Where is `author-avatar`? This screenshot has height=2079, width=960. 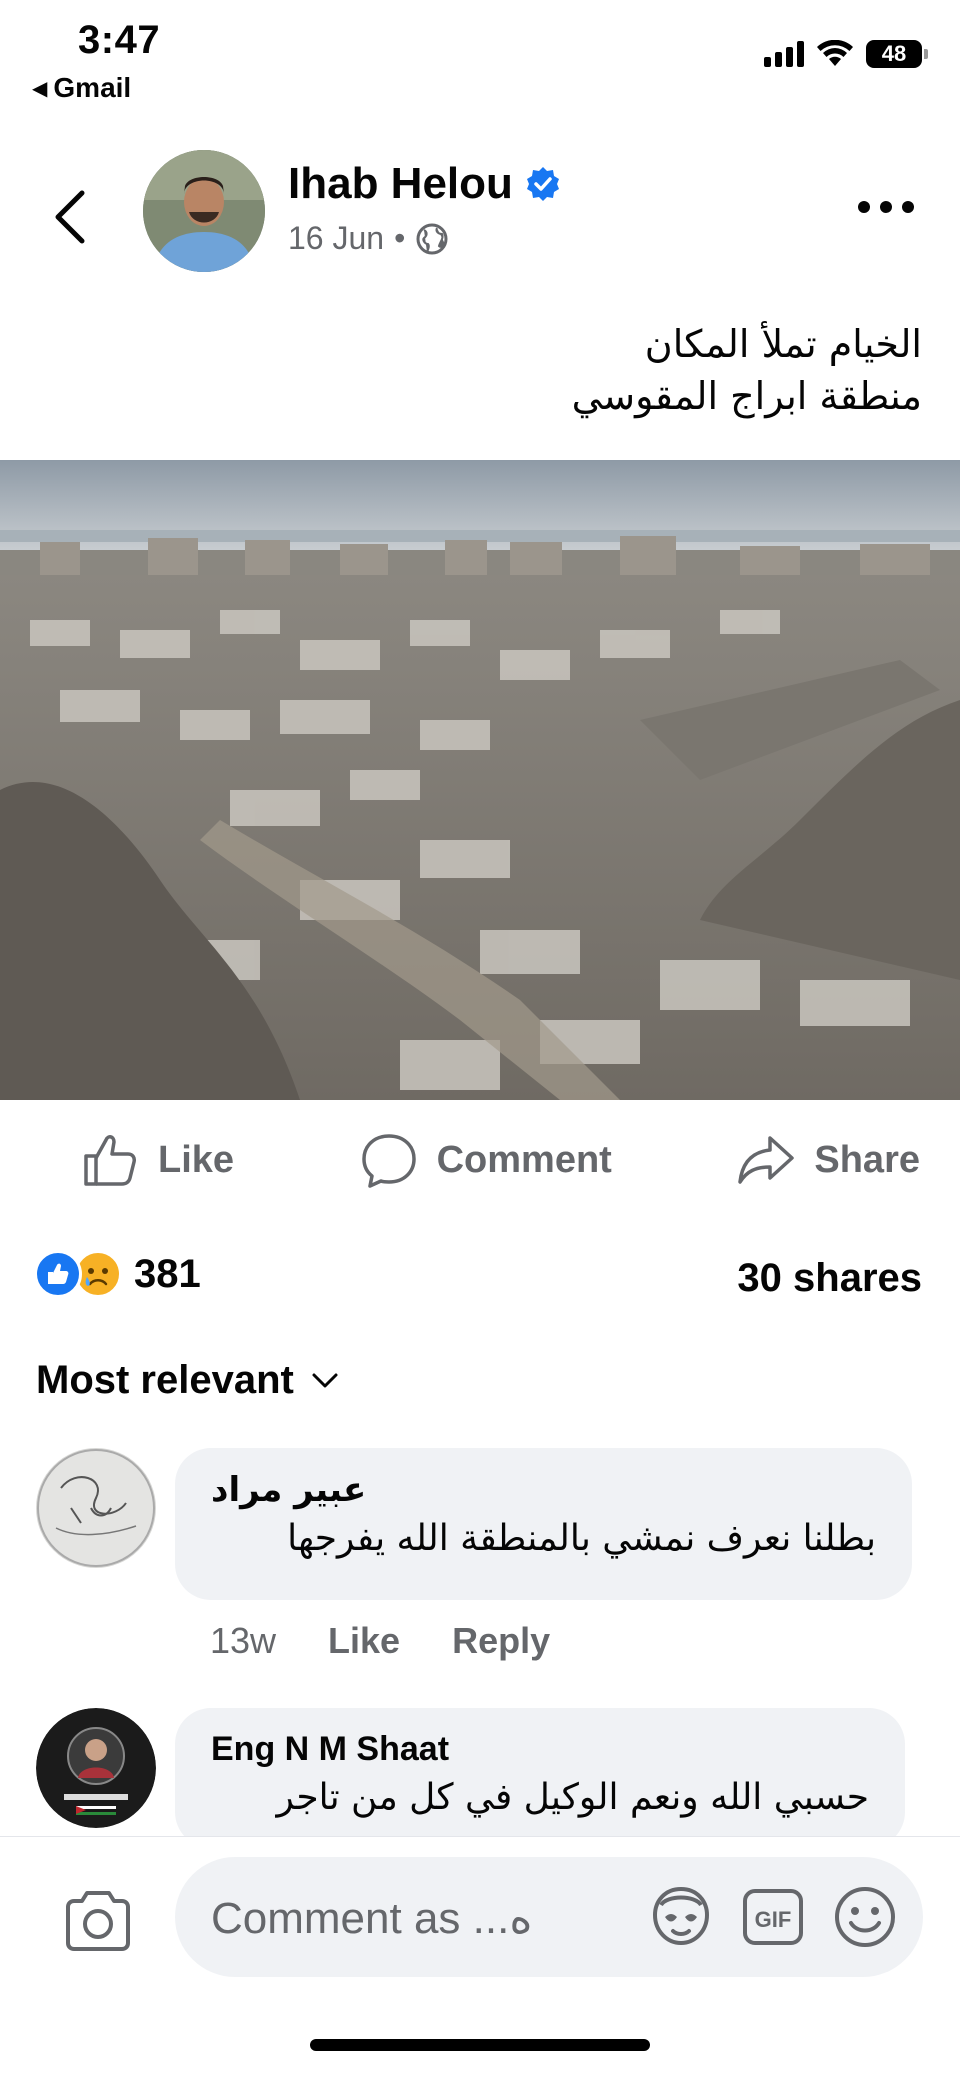 author-avatar is located at coordinates (204, 211).